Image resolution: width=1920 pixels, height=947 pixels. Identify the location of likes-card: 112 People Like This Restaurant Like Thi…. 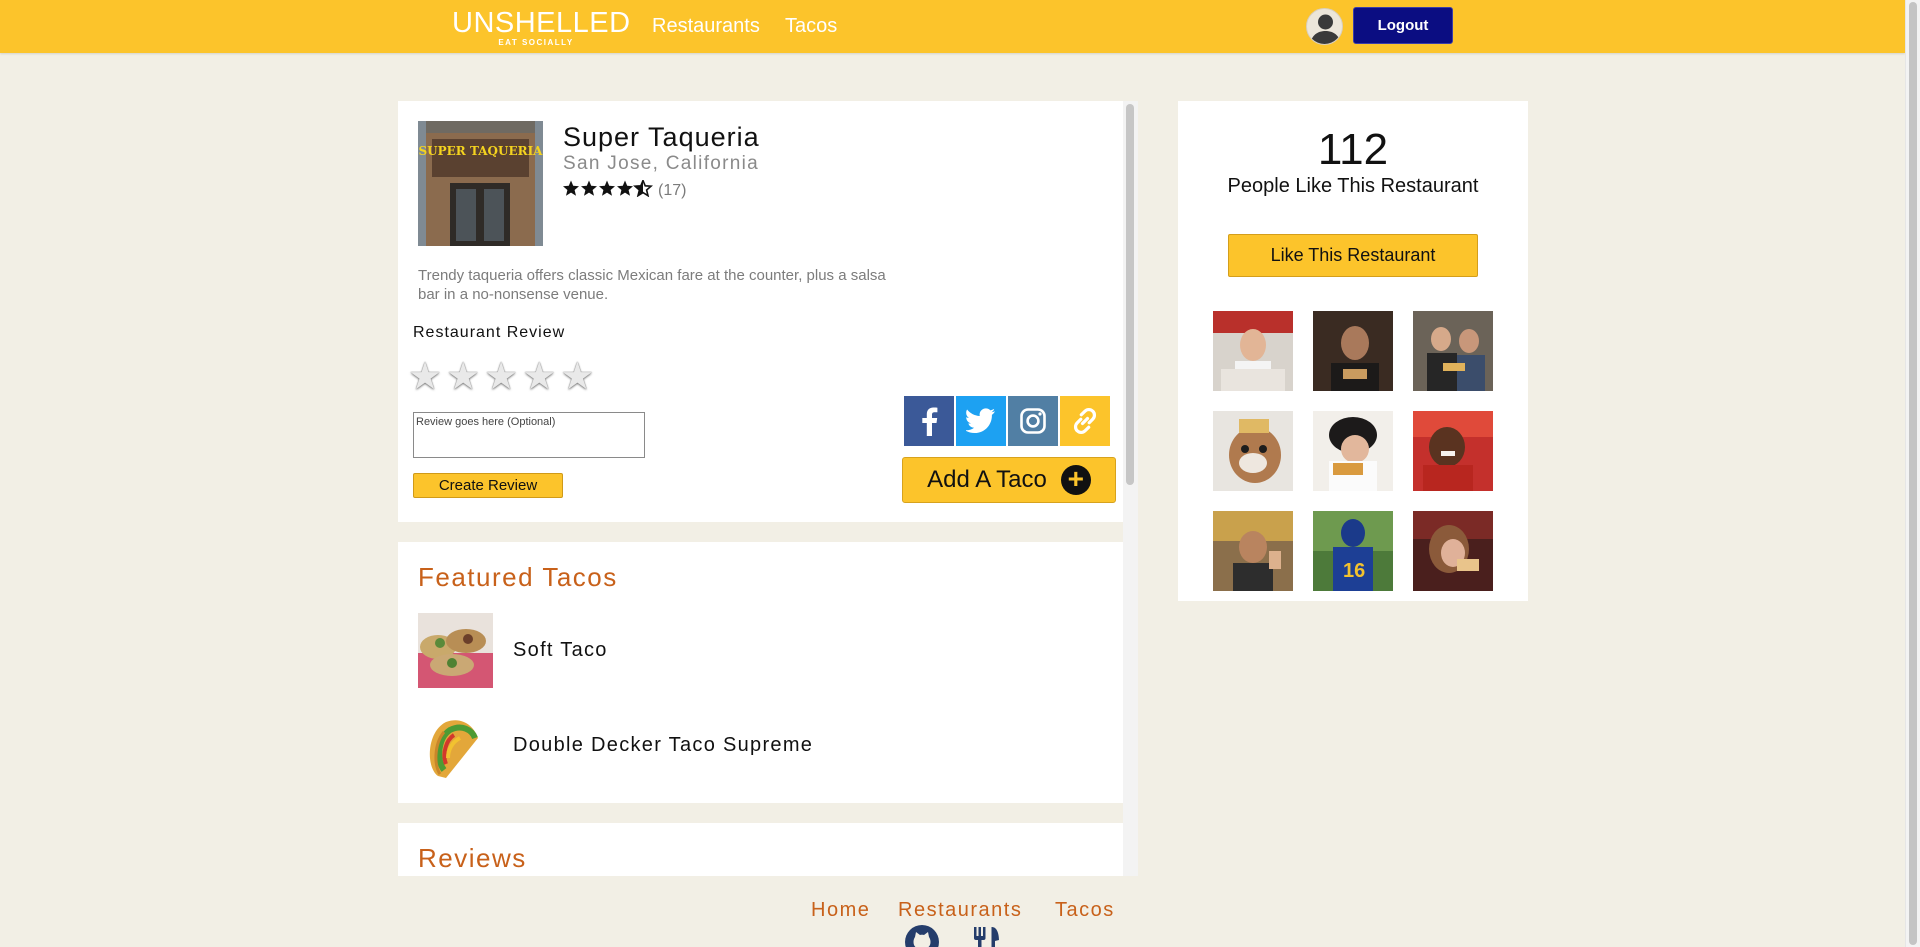
(1353, 351).